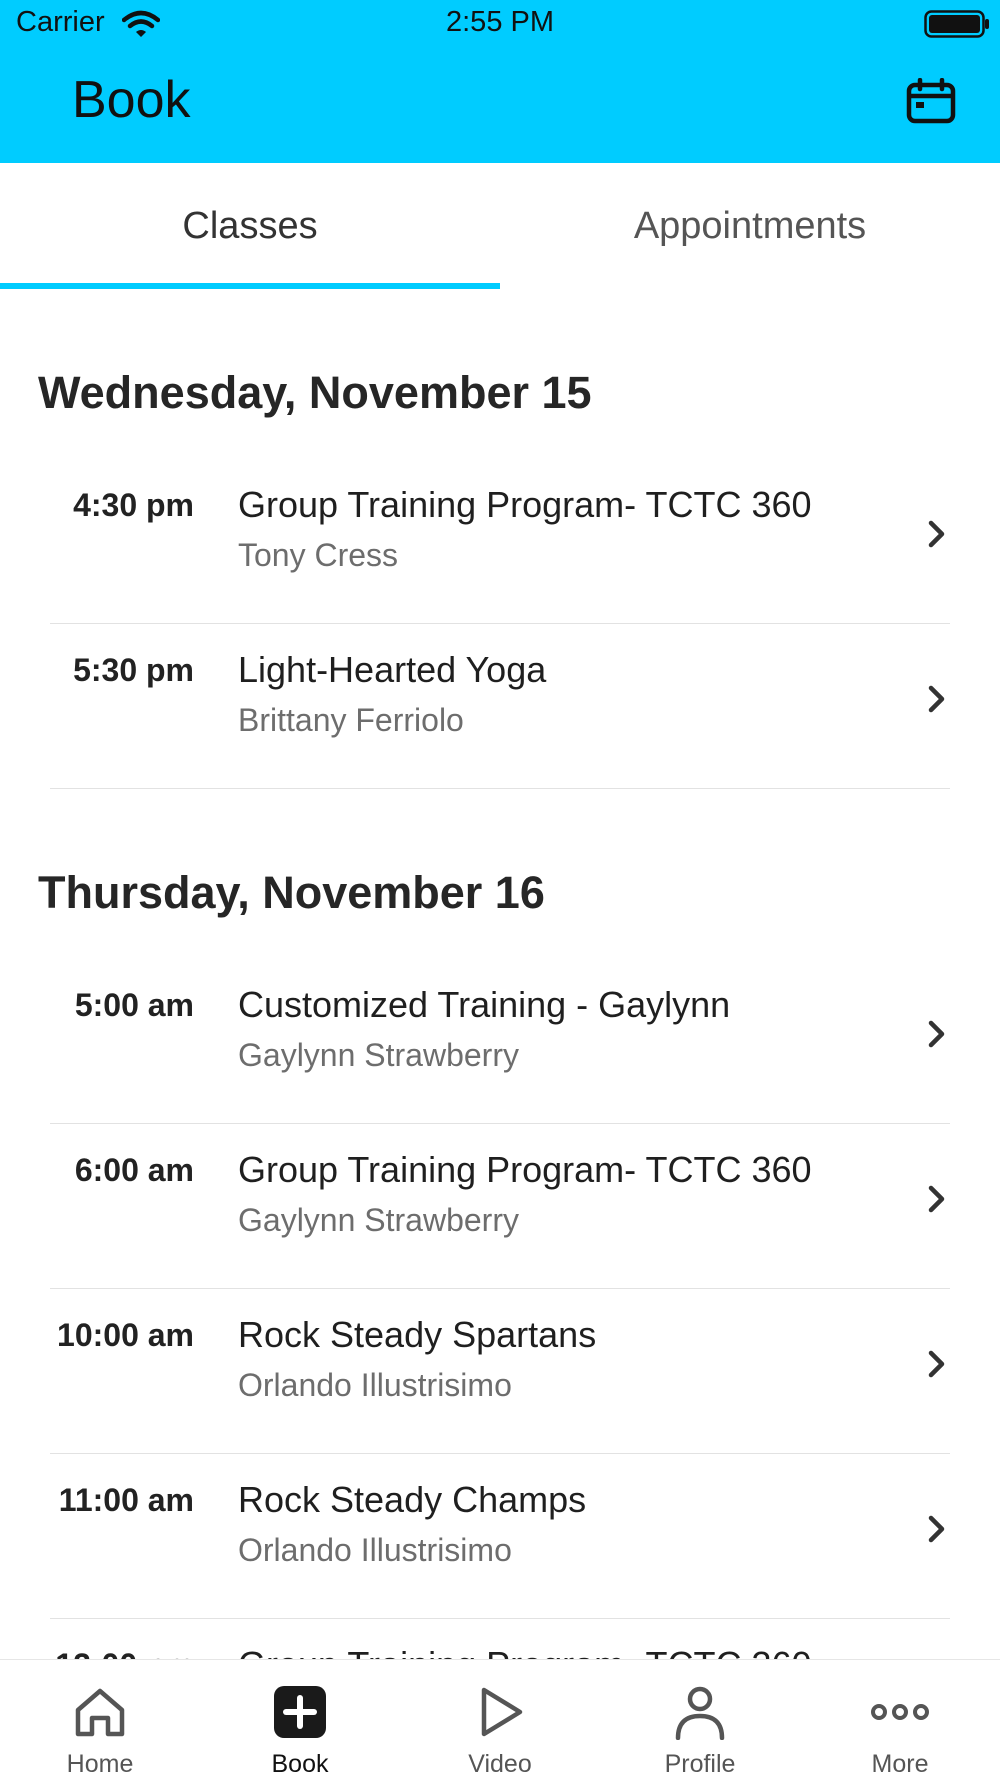 Image resolution: width=1000 pixels, height=1778 pixels. I want to click on home-icon, so click(100, 1712).